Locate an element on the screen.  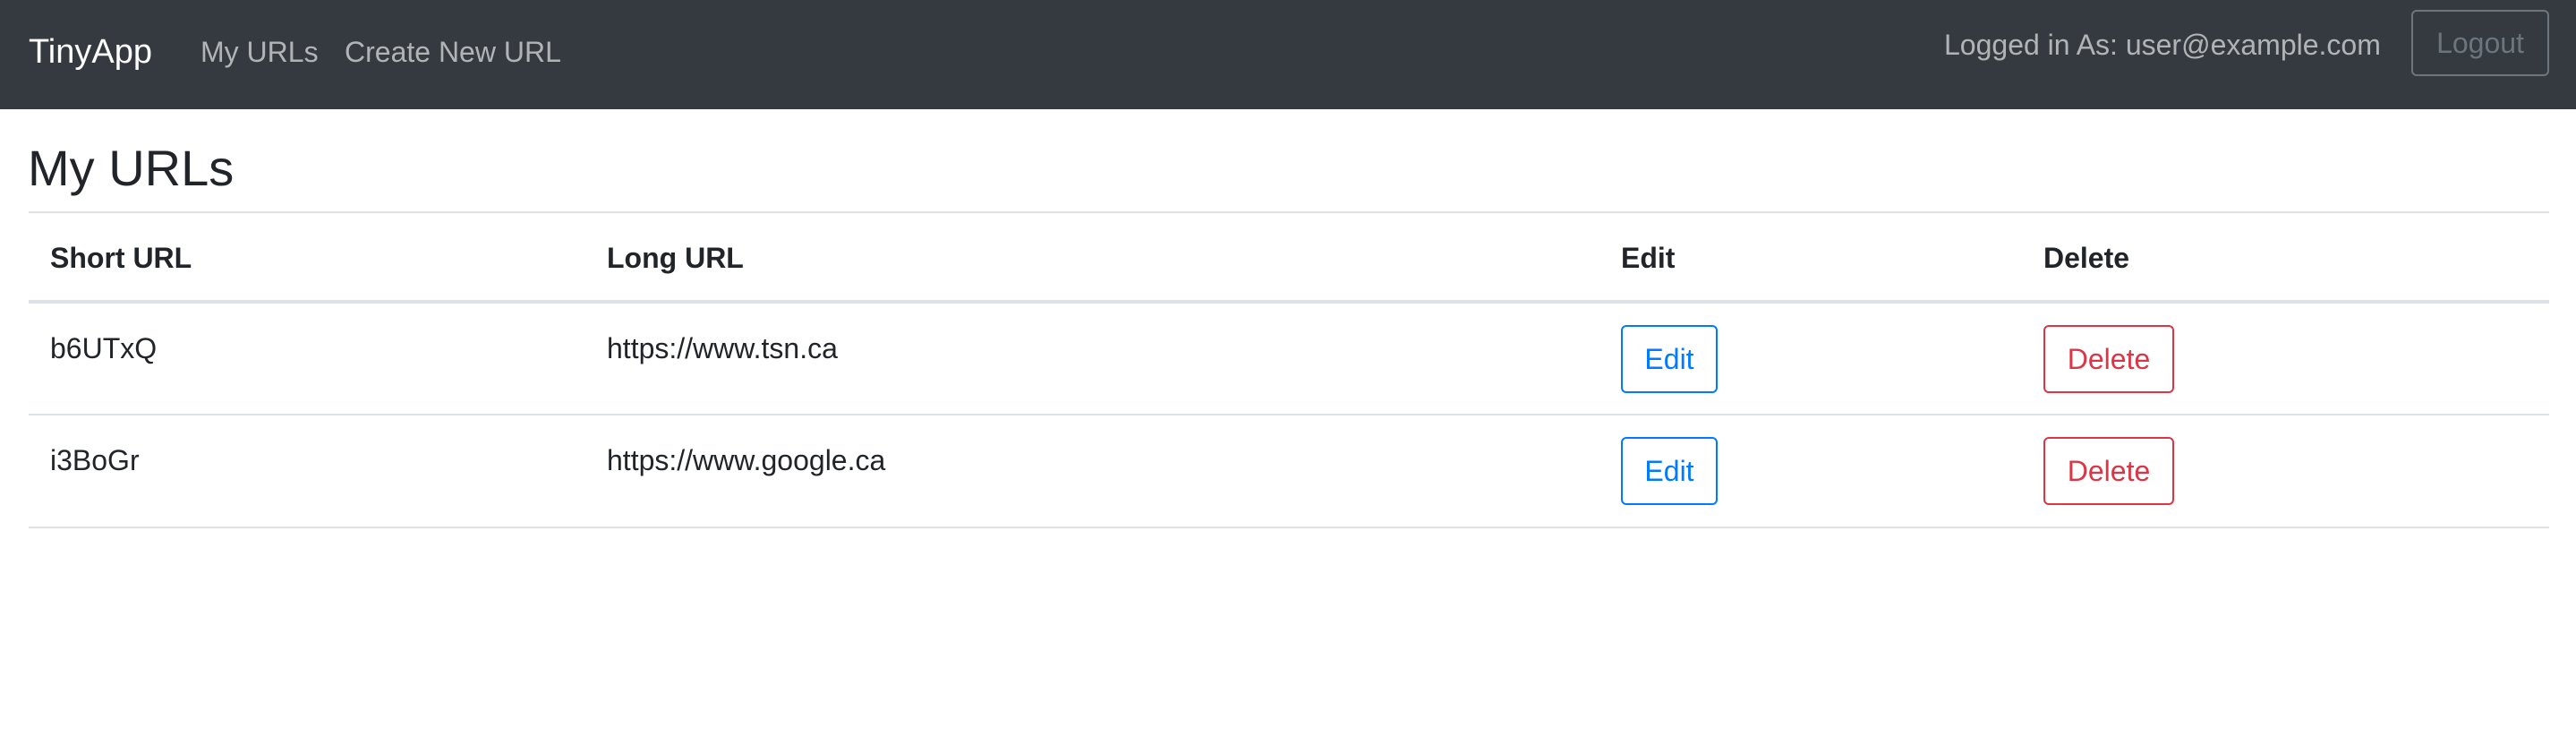
brand-link: TinyApp is located at coordinates (90, 52).